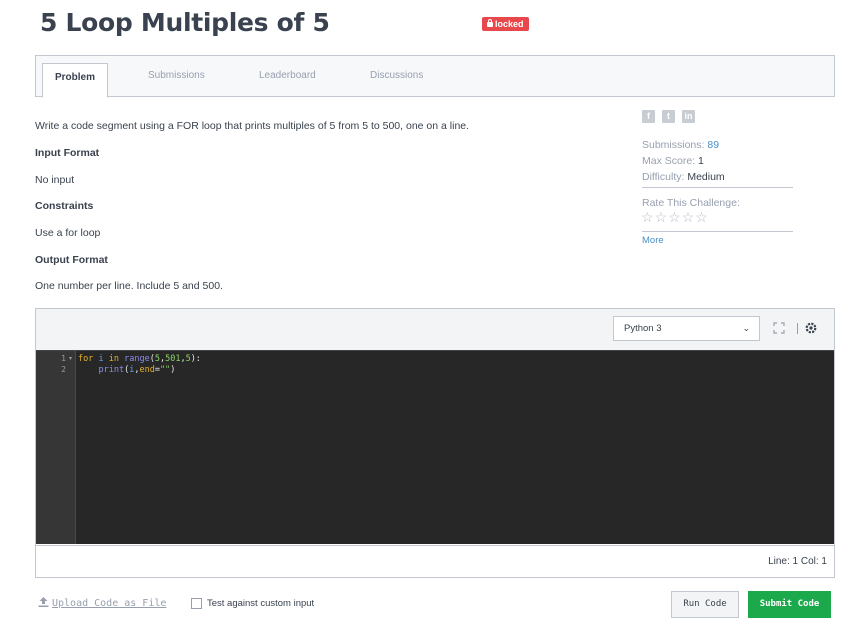 This screenshot has width=864, height=621. I want to click on difficulty-stat: Difficulty: Medium, so click(683, 177).